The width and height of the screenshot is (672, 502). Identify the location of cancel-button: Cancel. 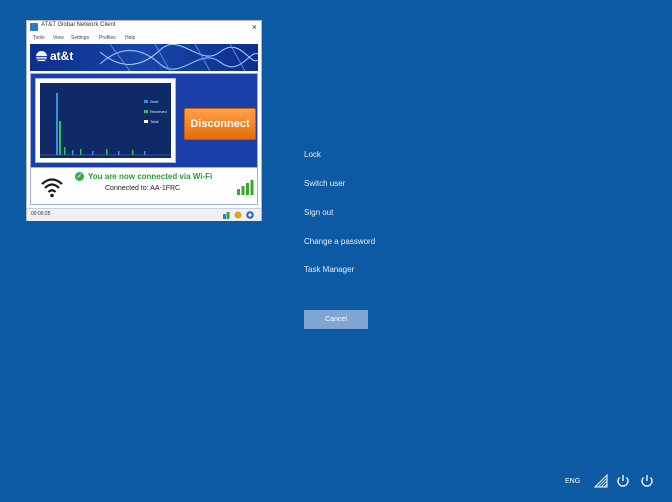
(336, 319).